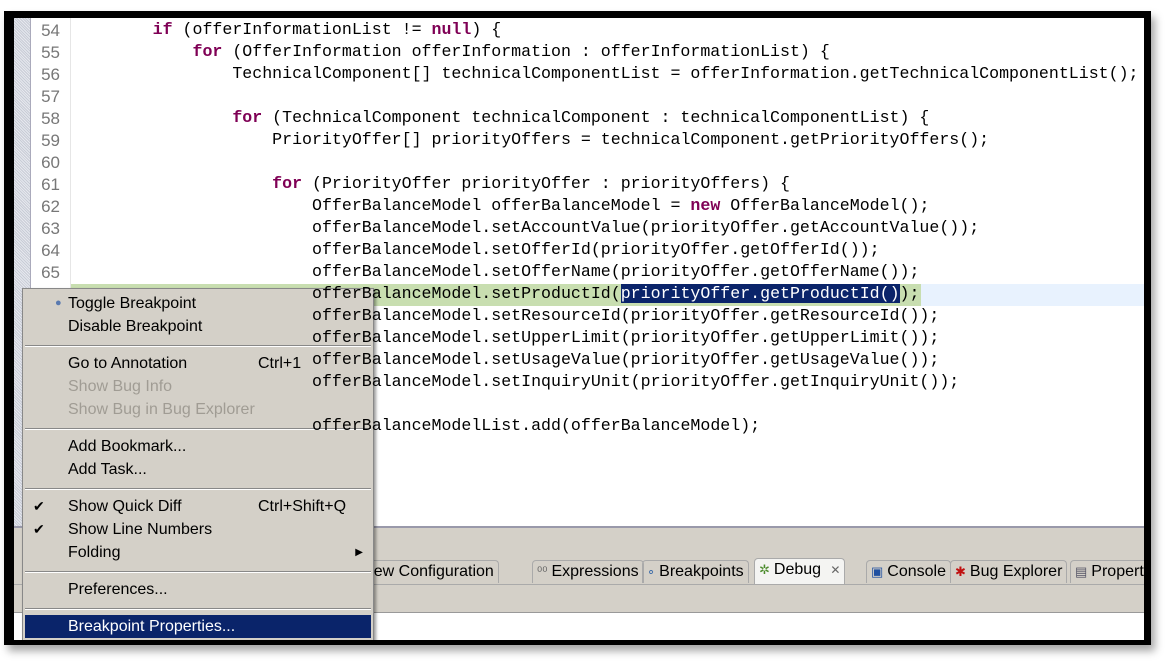 This screenshot has height=662, width=1166. What do you see at coordinates (595, 571) in the screenshot?
I see `tab-label: Expressions` at bounding box center [595, 571].